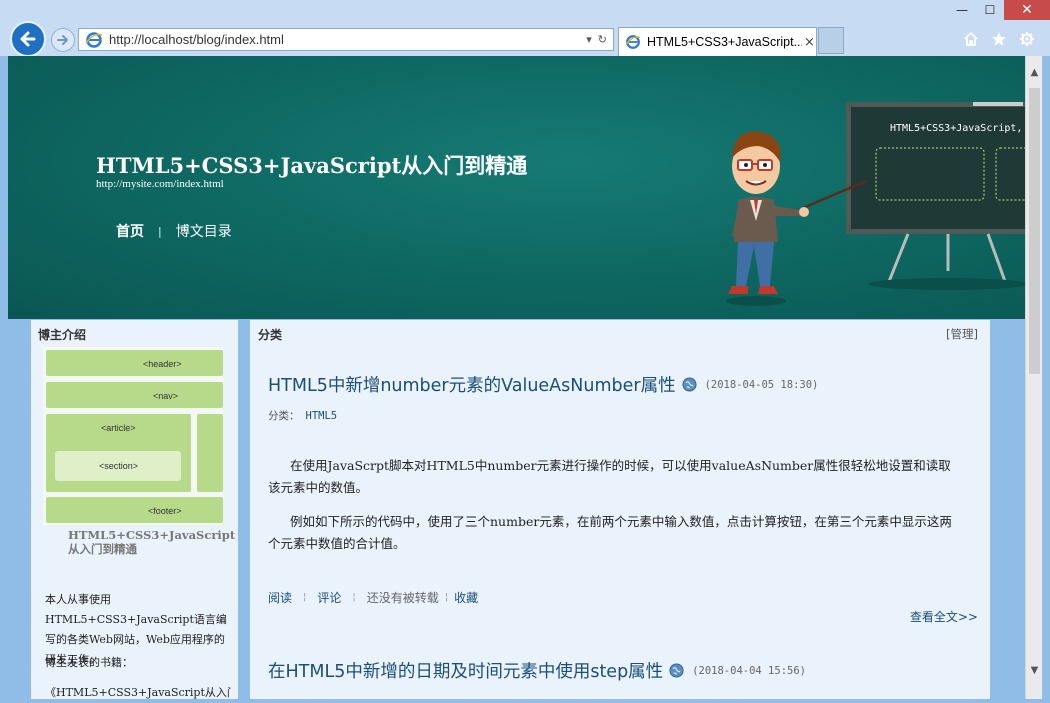 This screenshot has height=703, width=1050. I want to click on book-caption: HTML5+CSS3+JavaScript从入门到精通, so click(152, 542).